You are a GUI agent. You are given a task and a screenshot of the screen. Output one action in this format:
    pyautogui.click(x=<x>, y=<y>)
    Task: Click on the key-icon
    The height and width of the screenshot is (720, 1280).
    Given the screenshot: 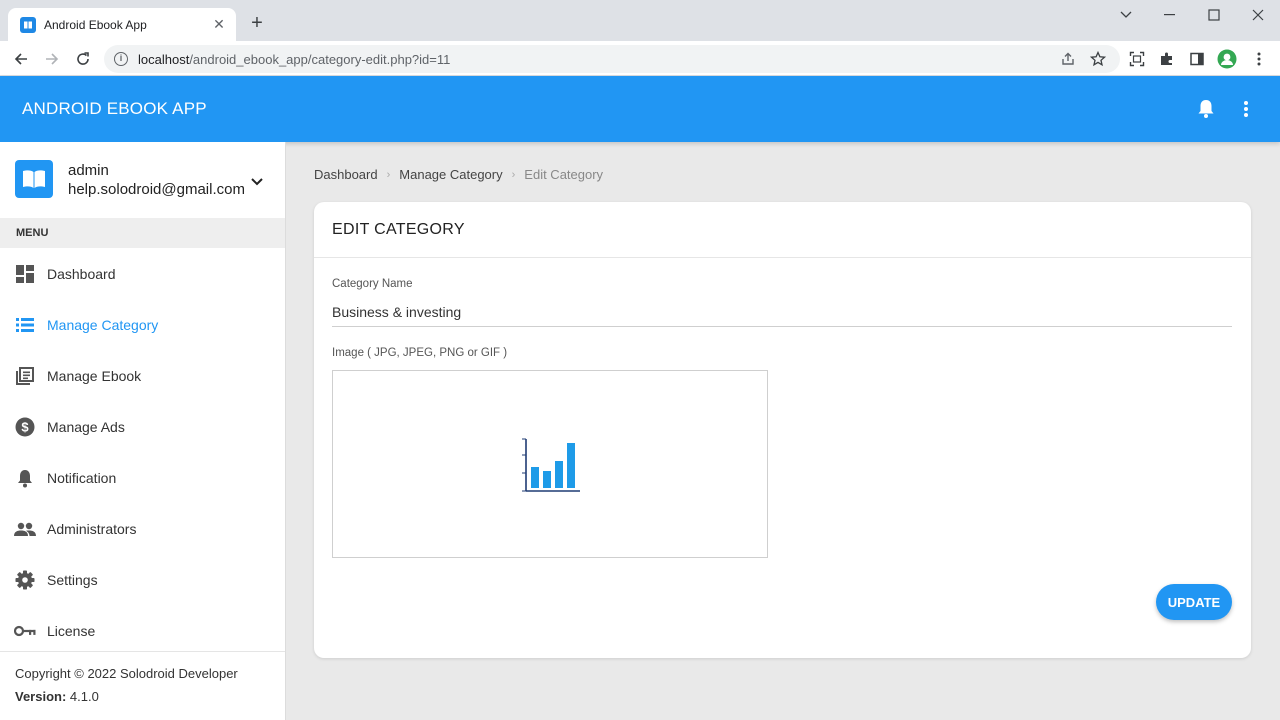 What is the action you would take?
    pyautogui.click(x=25, y=631)
    